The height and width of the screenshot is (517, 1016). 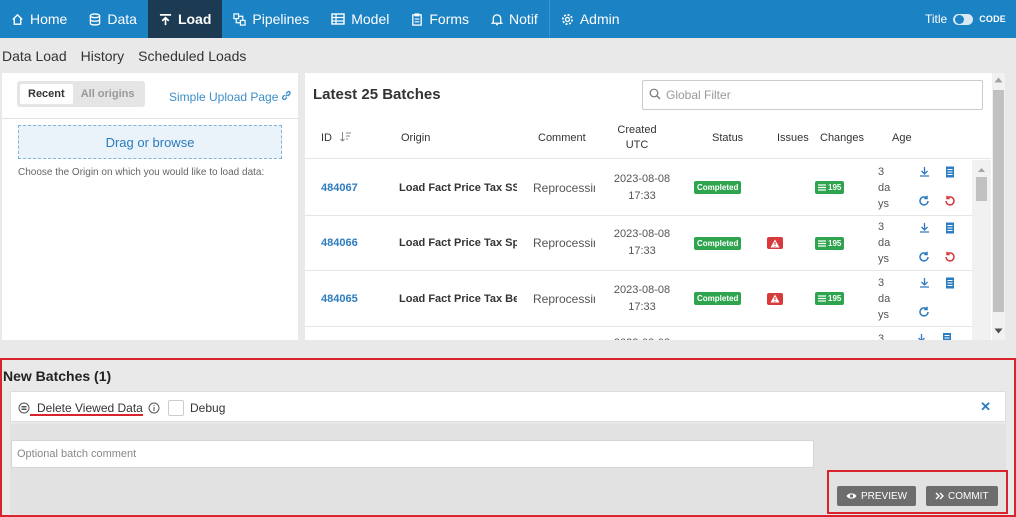 What do you see at coordinates (39, 19) in the screenshot?
I see `nav-home: Home` at bounding box center [39, 19].